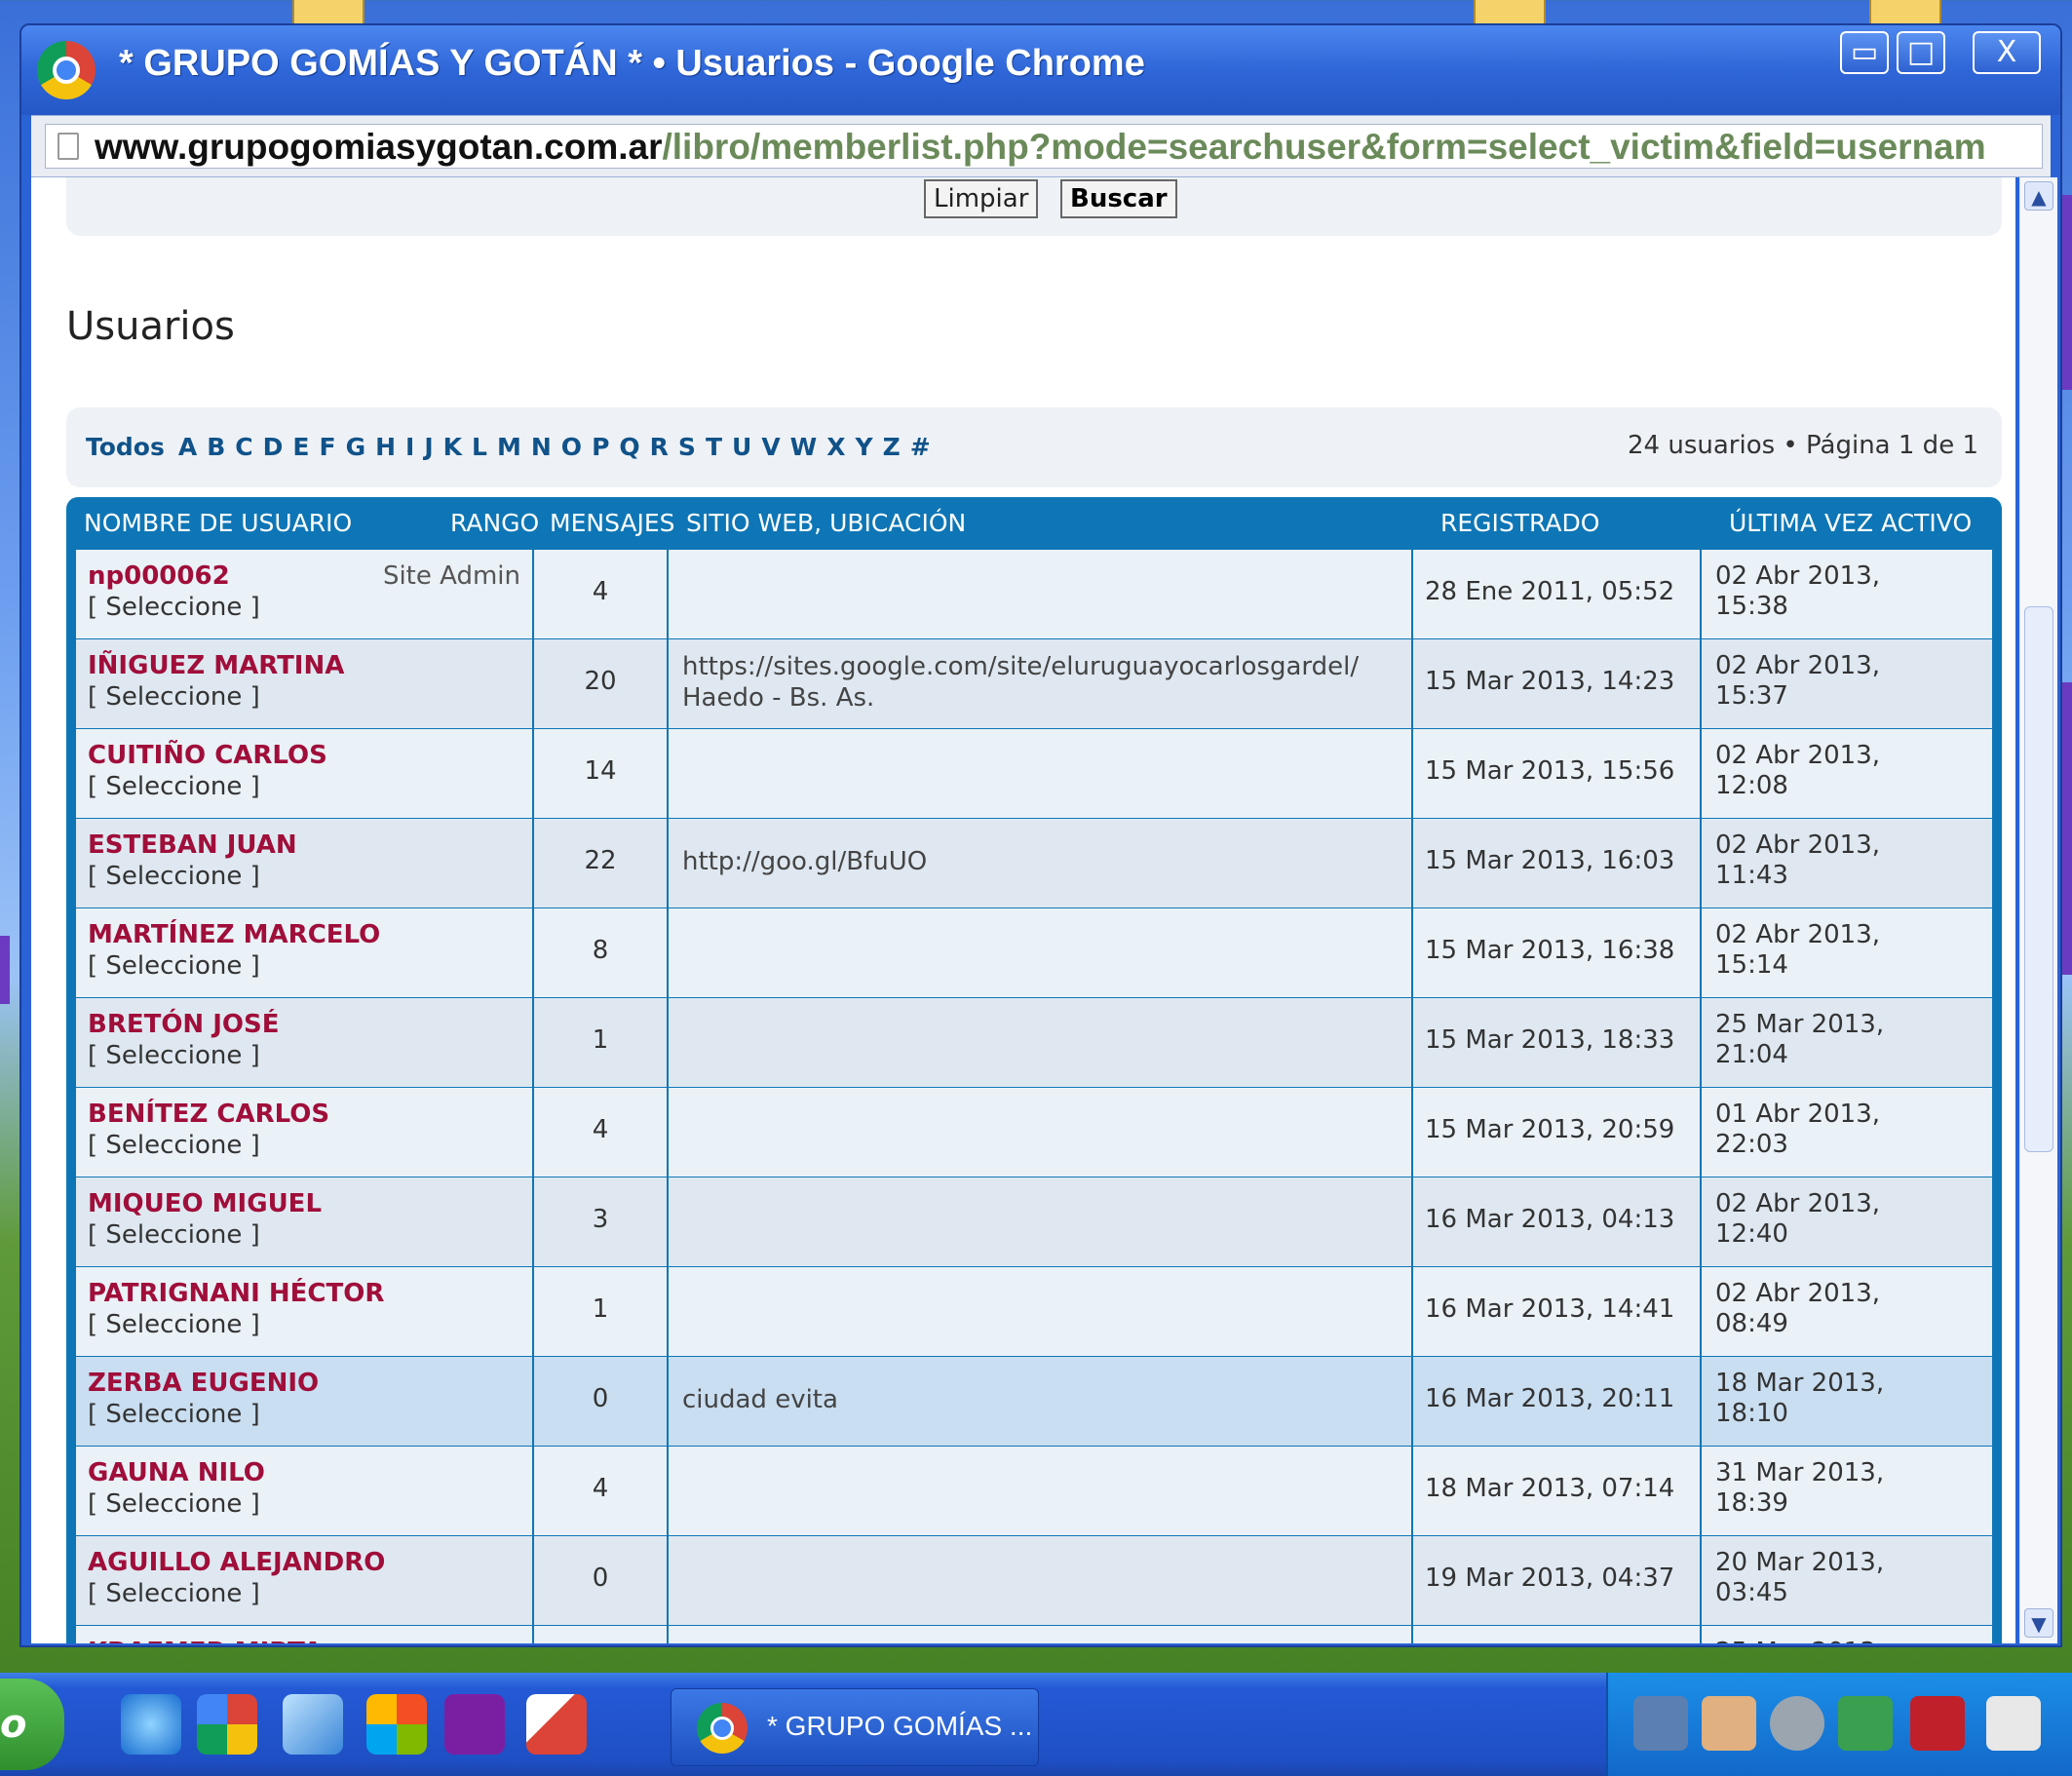 This screenshot has width=2072, height=1776. Describe the element at coordinates (227, 1724) in the screenshot. I see `google-icon` at that location.